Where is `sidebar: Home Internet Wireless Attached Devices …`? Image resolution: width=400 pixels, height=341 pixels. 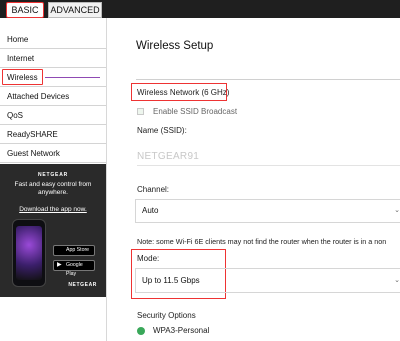 sidebar: Home Internet Wireless Attached Devices … is located at coordinates (53, 96).